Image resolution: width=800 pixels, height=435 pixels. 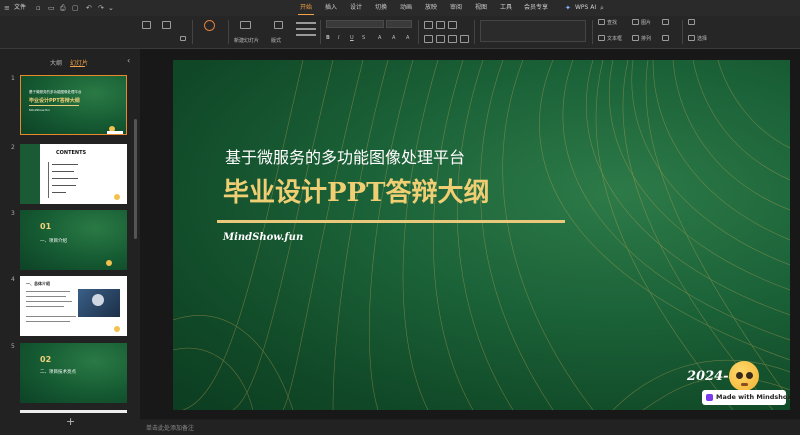 What do you see at coordinates (440, 25) in the screenshot?
I see `numbering-icon` at bounding box center [440, 25].